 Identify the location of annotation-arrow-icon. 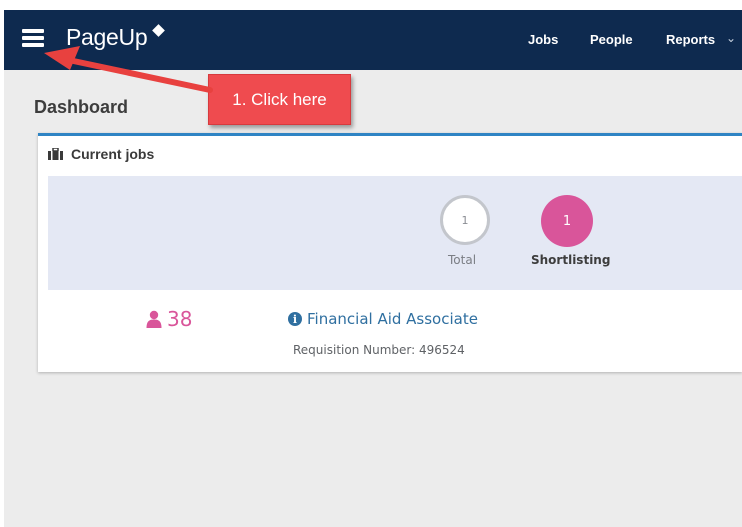
(128, 69).